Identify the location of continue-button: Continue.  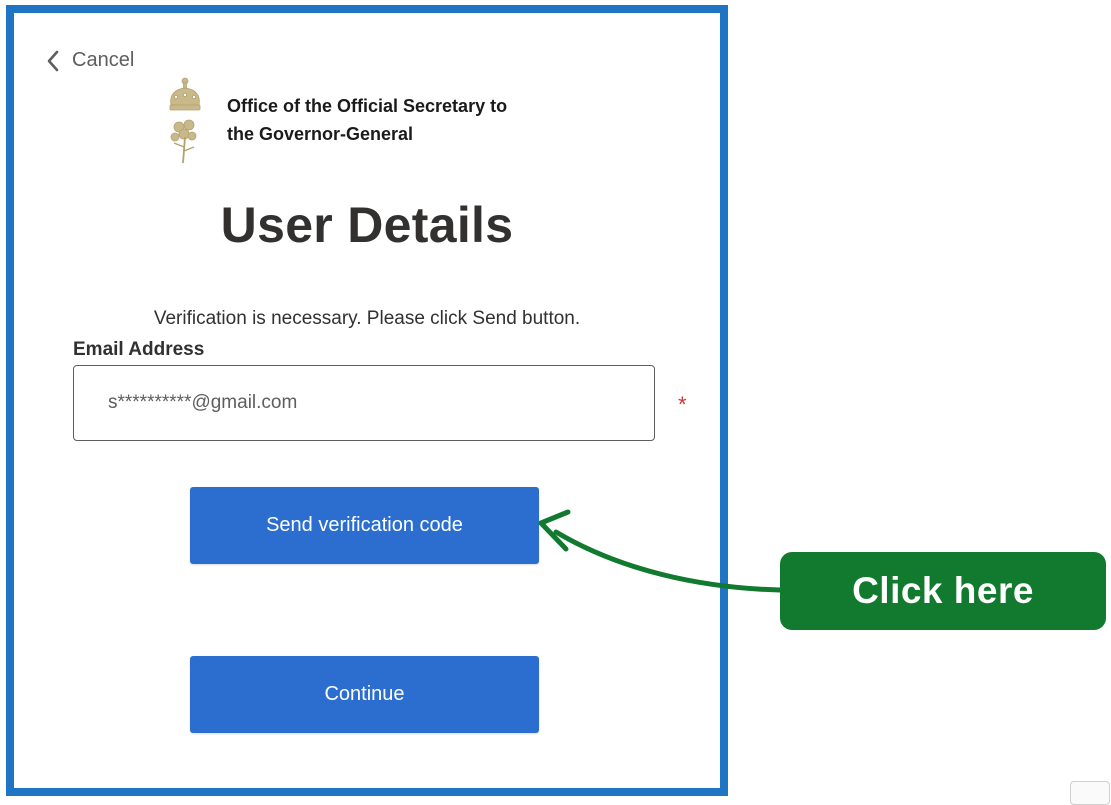
(364, 694).